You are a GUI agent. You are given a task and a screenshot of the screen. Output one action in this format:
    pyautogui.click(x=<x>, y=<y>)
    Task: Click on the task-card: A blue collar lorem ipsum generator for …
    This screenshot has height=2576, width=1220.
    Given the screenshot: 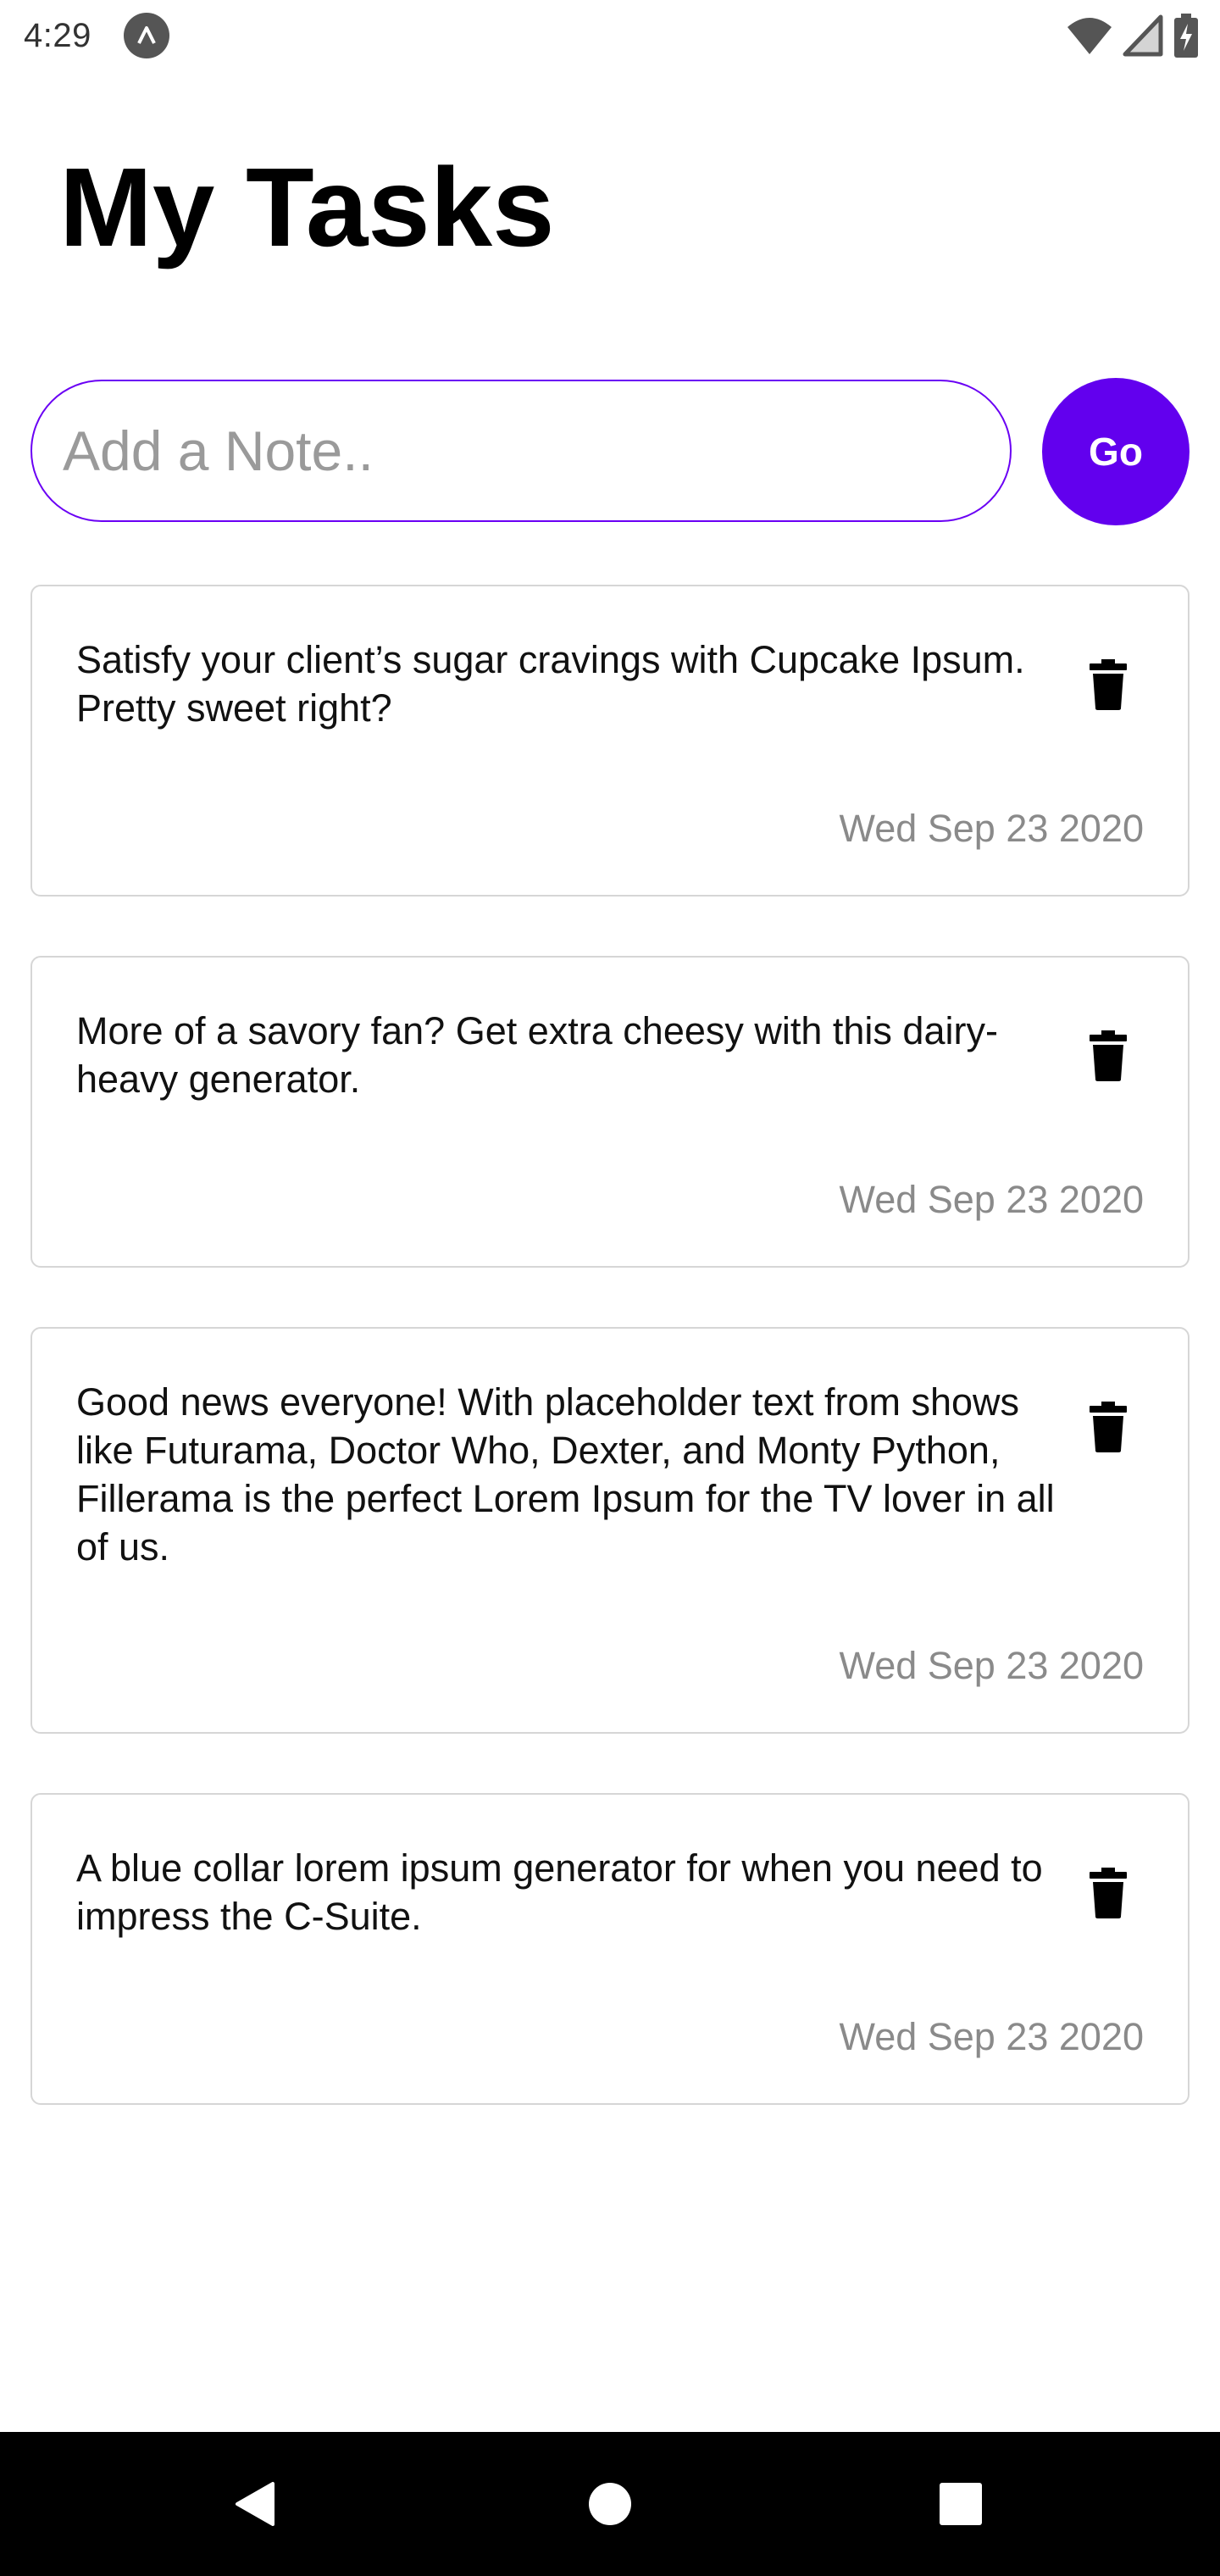 What is the action you would take?
    pyautogui.click(x=610, y=1949)
    